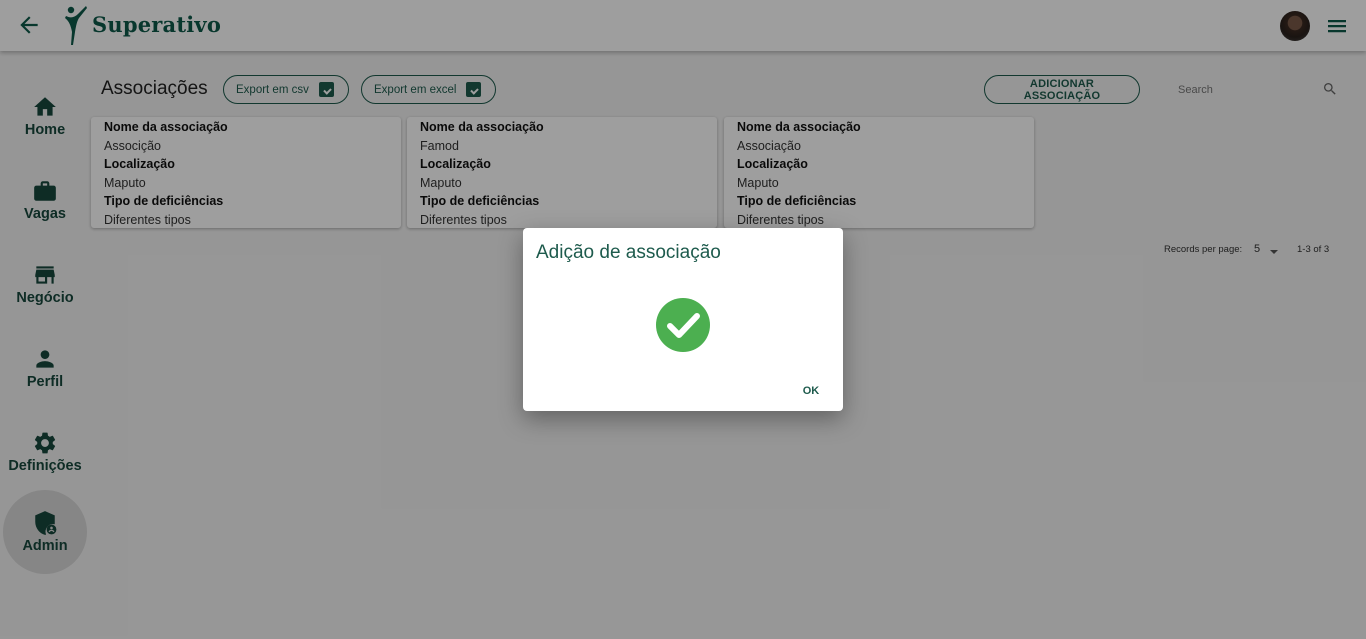 This screenshot has height=639, width=1366. What do you see at coordinates (811, 391) in the screenshot?
I see `ok-button: OK` at bounding box center [811, 391].